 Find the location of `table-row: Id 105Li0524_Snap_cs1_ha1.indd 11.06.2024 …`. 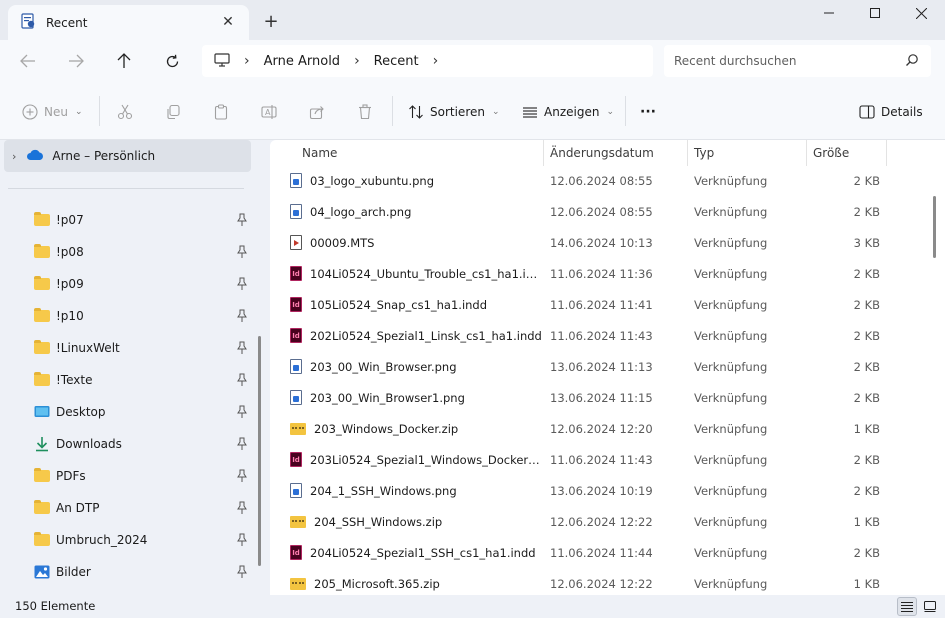

table-row: Id 105Li0524_Snap_cs1_ha1.indd 11.06.2024 … is located at coordinates (580, 304).